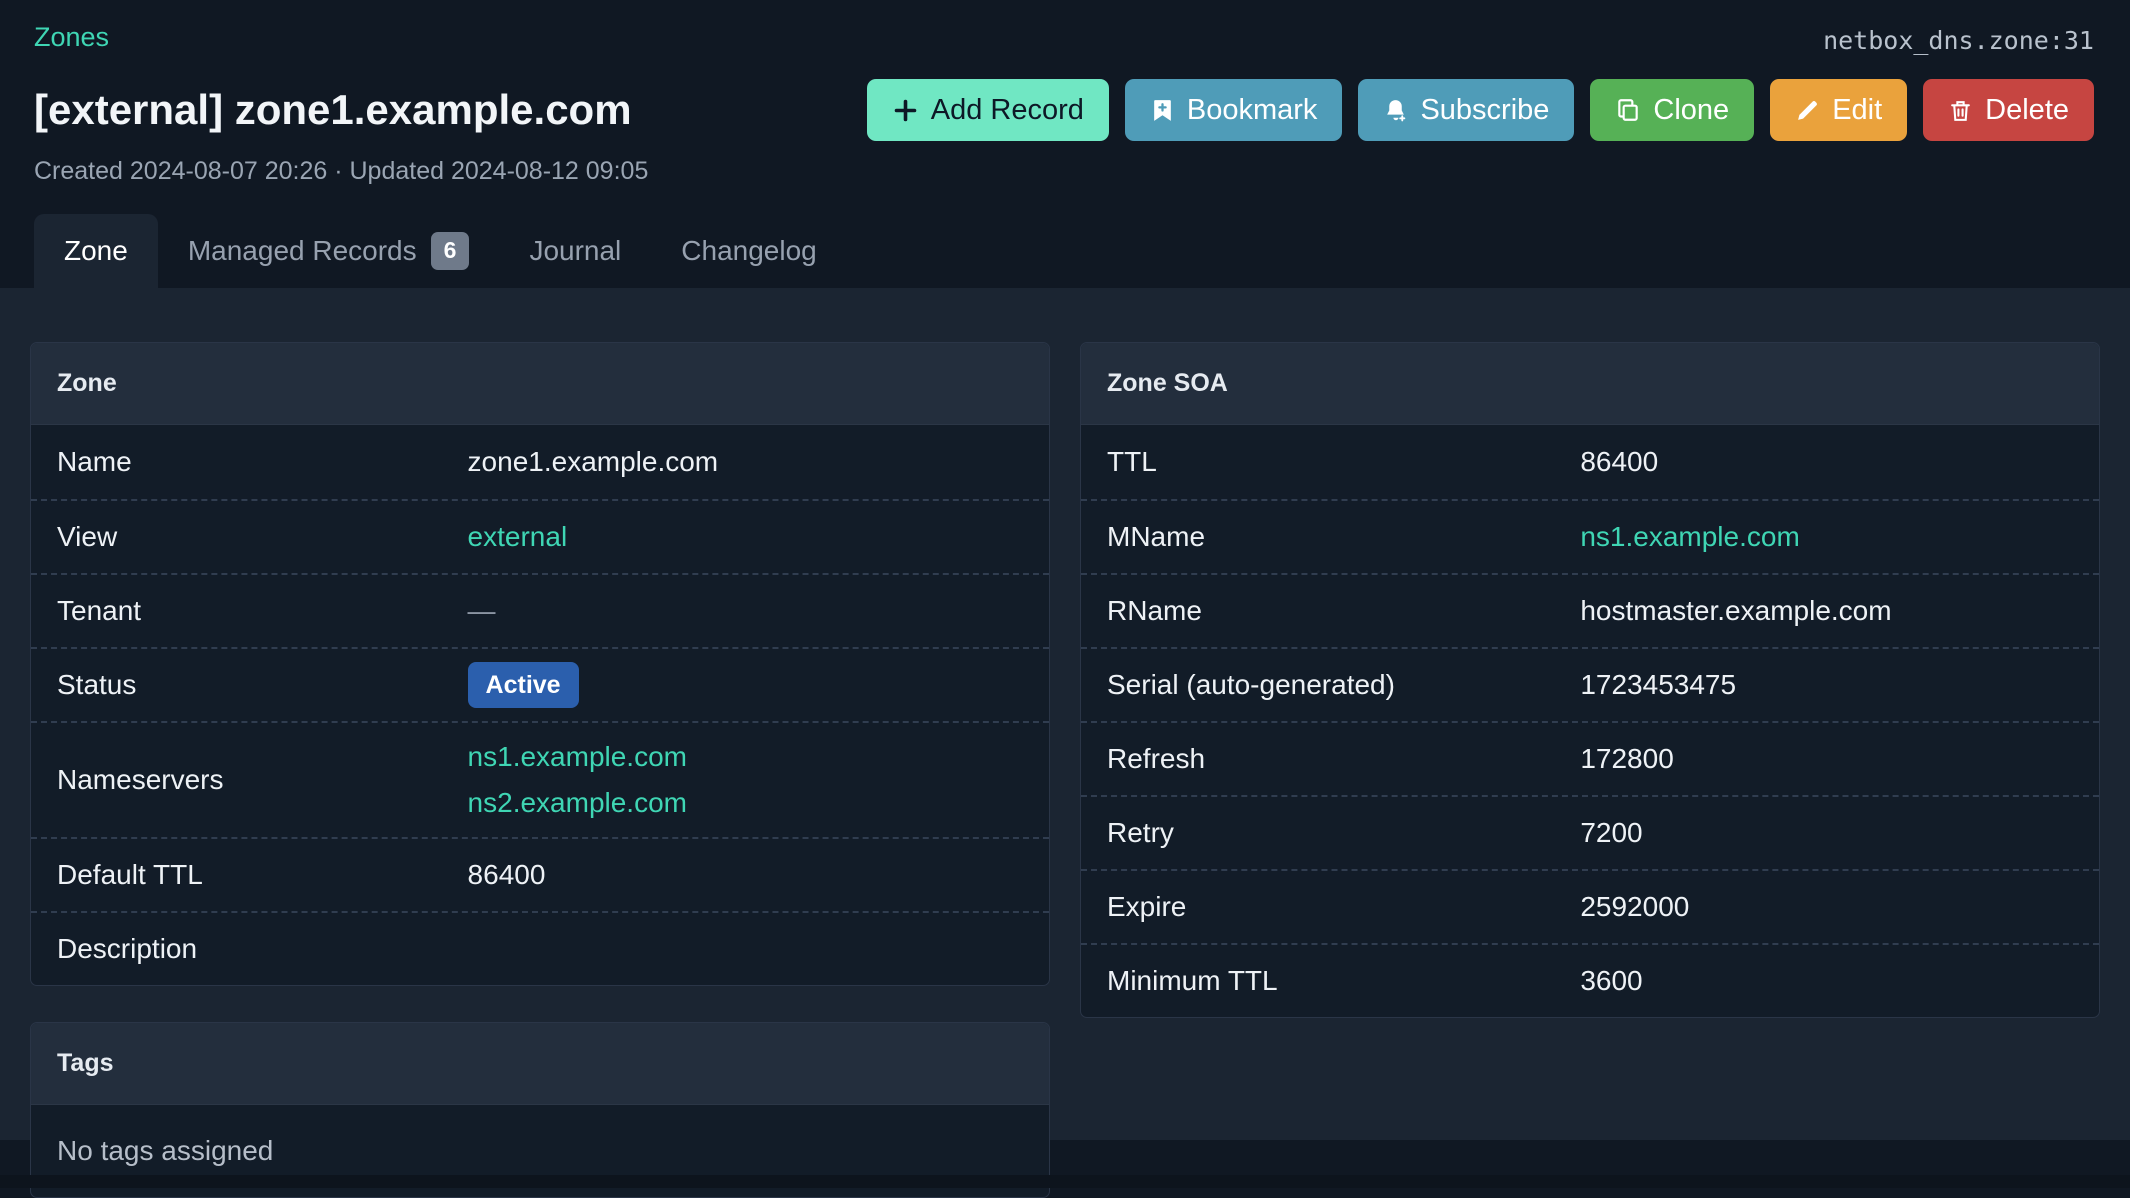 The image size is (2130, 1198). Describe the element at coordinates (1857, 109) in the screenshot. I see `edit-label: Edit` at that location.